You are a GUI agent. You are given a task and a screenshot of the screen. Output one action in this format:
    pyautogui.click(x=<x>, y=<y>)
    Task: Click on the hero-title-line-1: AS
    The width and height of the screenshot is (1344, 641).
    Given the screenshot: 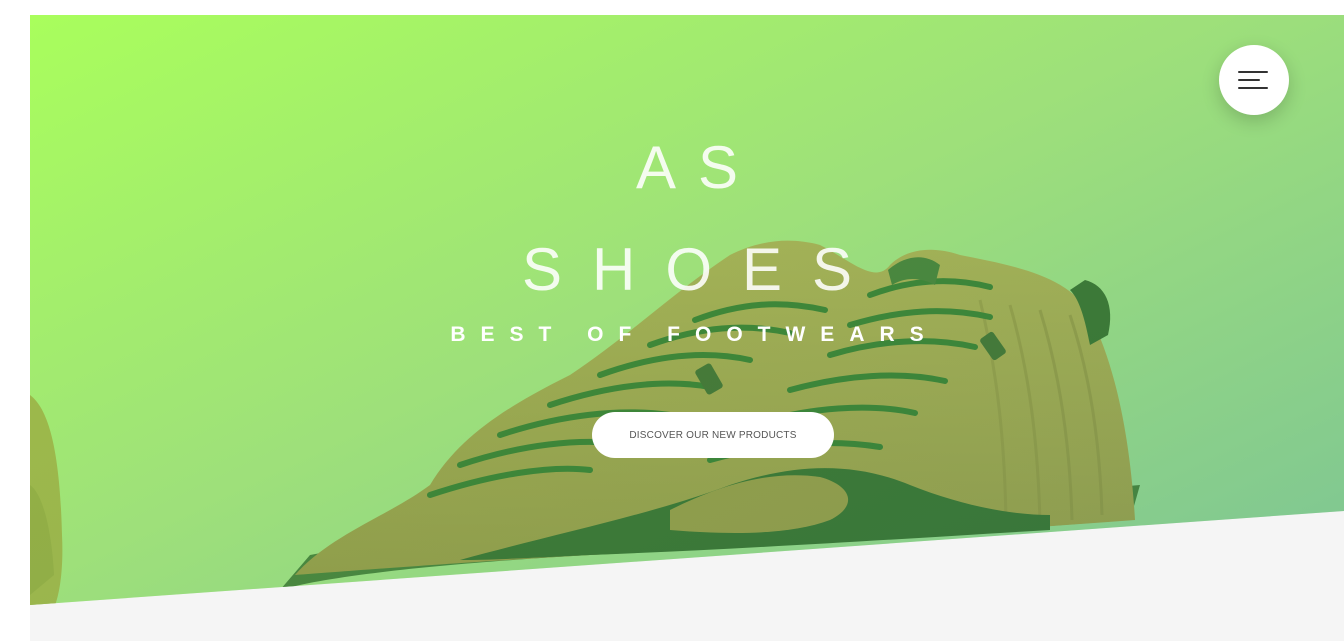 What is the action you would take?
    pyautogui.click(x=698, y=167)
    